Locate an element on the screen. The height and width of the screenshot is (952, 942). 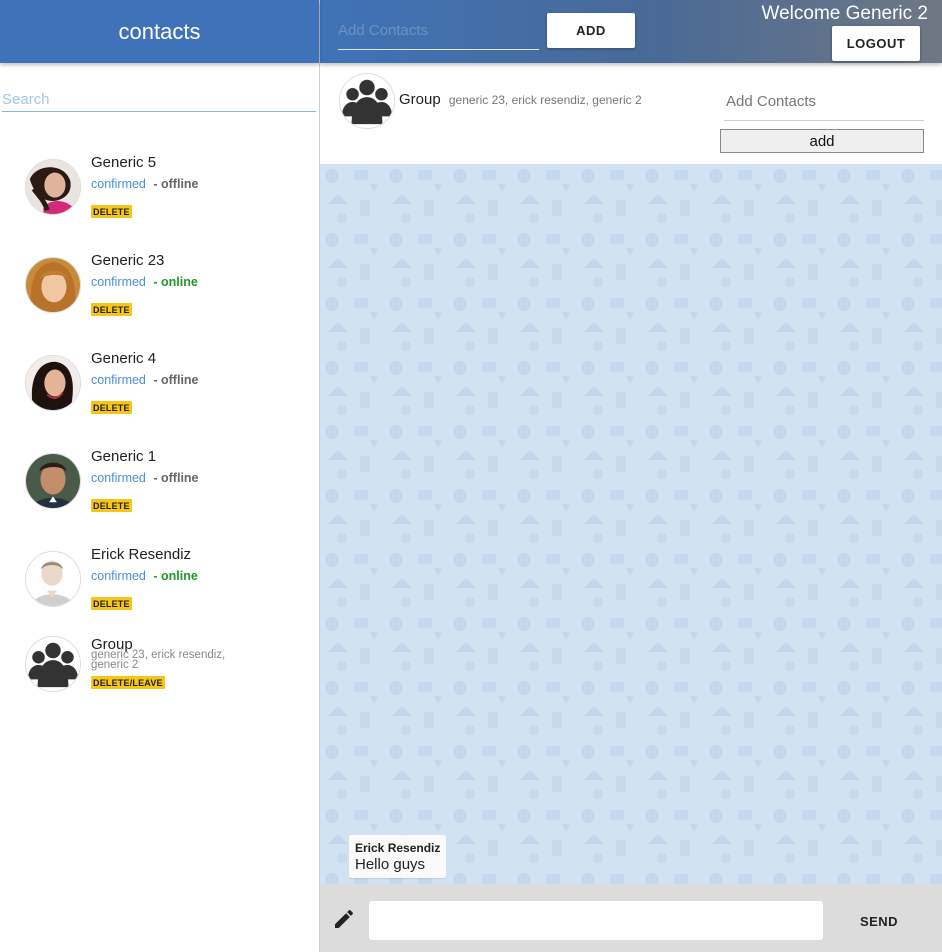
contact-name: Generic 1 is located at coordinates (124, 456).